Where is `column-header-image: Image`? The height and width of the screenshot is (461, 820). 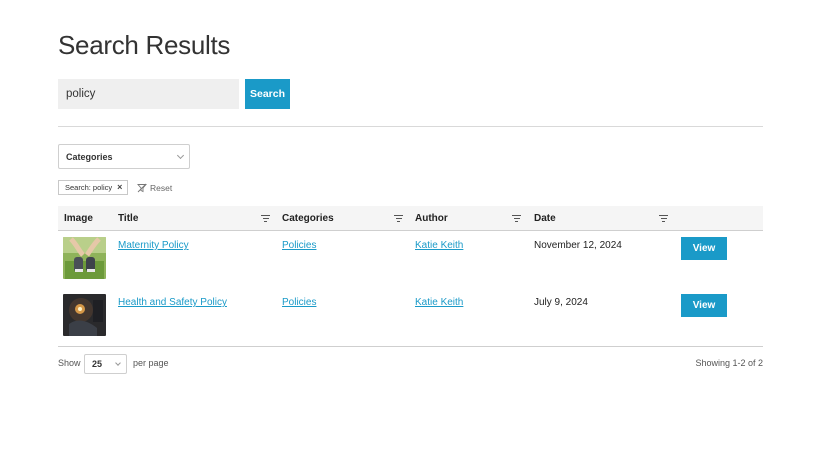 column-header-image: Image is located at coordinates (78, 218).